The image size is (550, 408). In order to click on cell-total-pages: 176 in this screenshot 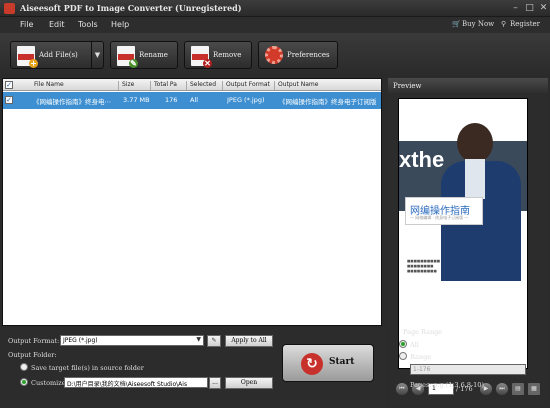, I will do `click(171, 100)`.